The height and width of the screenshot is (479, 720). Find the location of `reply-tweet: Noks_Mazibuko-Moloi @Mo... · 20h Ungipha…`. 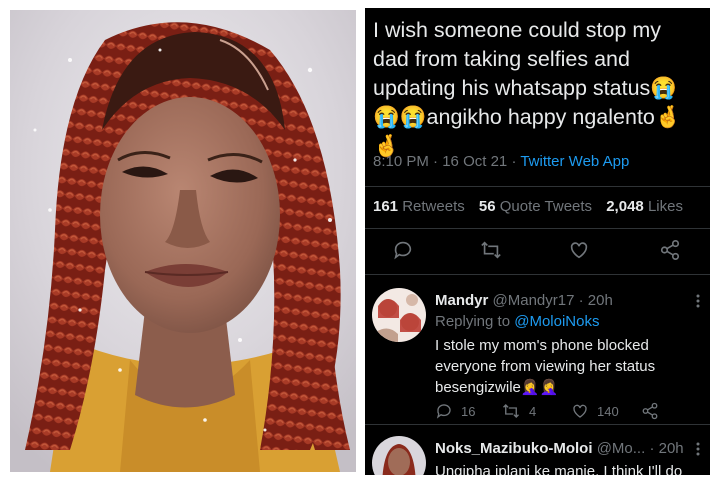

reply-tweet: Noks_Mazibuko-Moloi @Mo... · 20h Ungipha… is located at coordinates (537, 449).